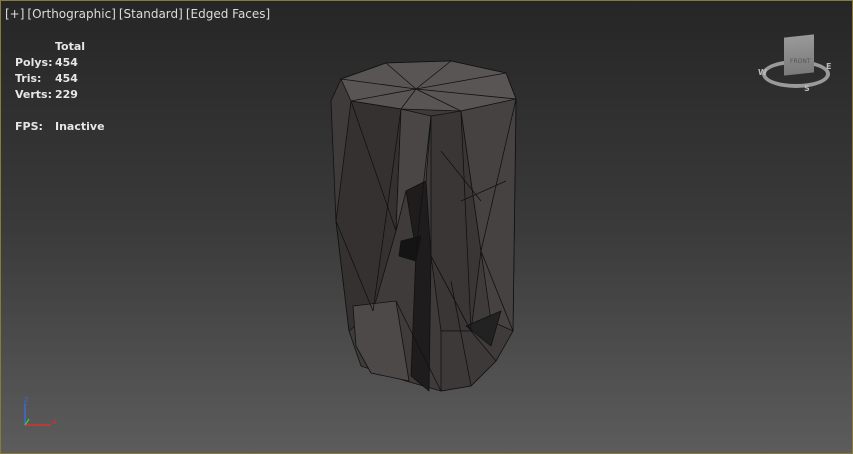 The image size is (853, 454). Describe the element at coordinates (762, 72) in the screenshot. I see `compass-west: W` at that location.